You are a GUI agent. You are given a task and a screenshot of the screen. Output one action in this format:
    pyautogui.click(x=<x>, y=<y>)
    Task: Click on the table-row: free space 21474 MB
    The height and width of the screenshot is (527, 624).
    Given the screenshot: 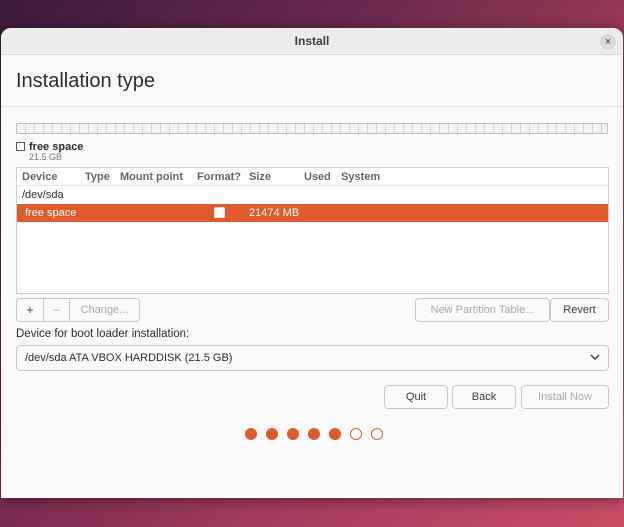 What is the action you would take?
    pyautogui.click(x=312, y=213)
    